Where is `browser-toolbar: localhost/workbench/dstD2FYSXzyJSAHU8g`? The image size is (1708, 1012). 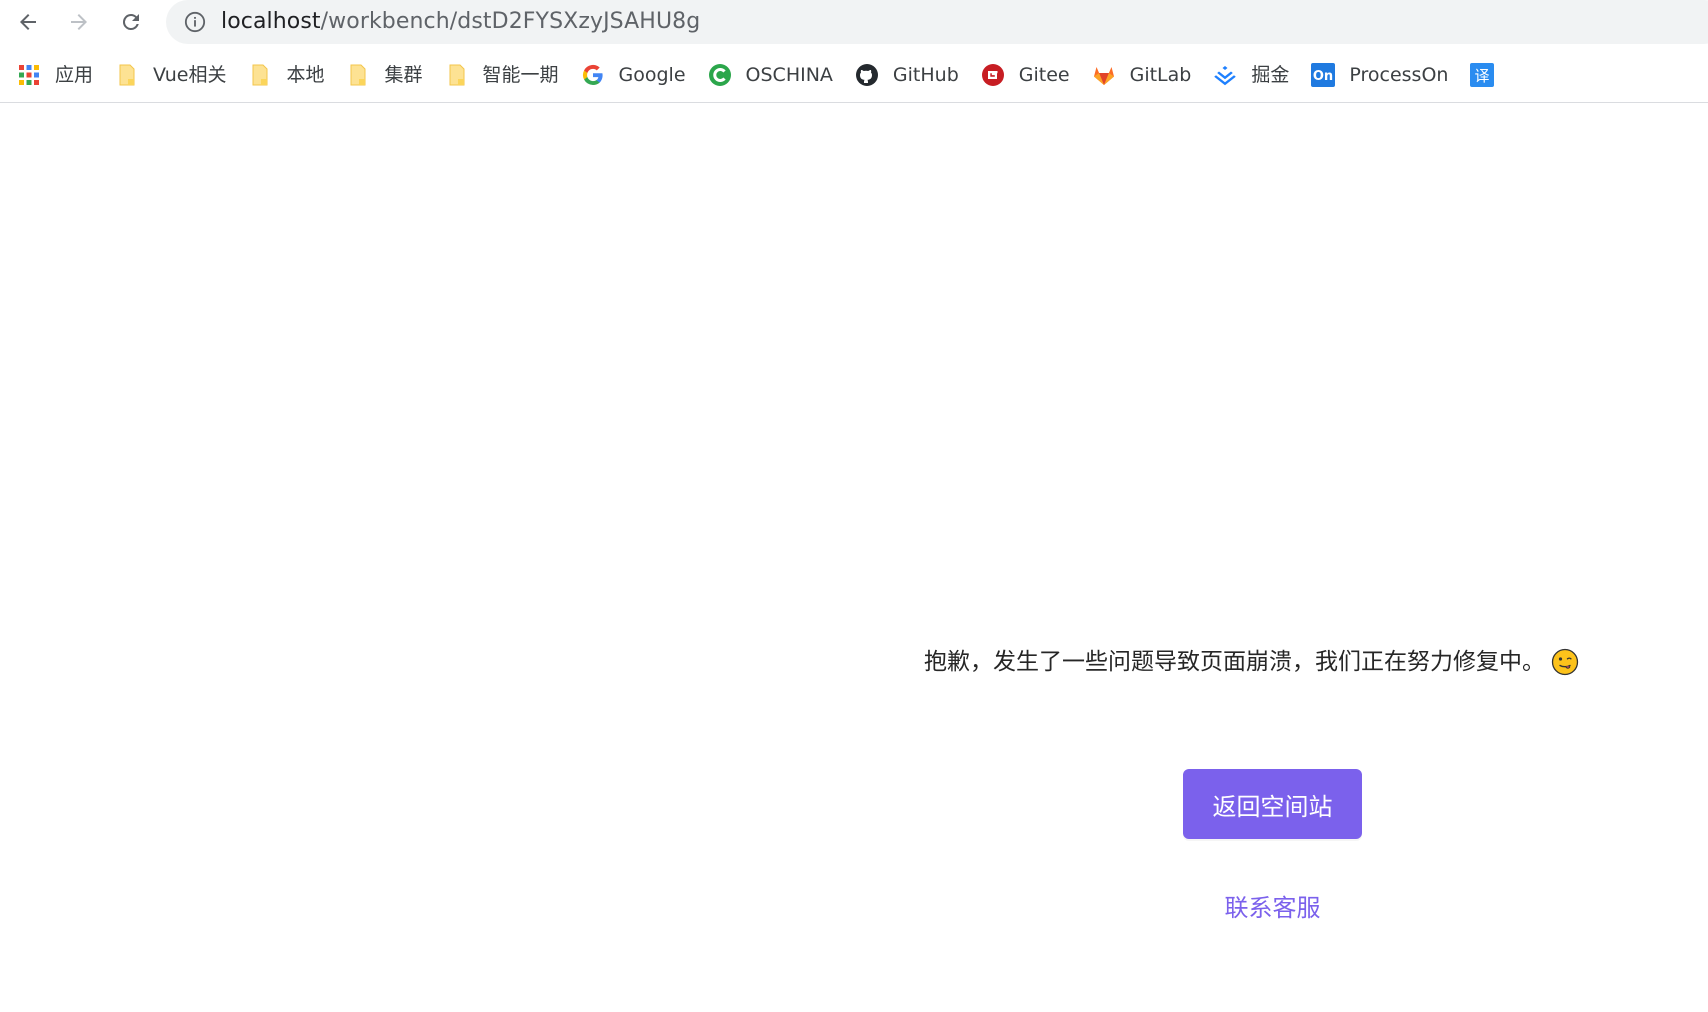
browser-toolbar: localhost/workbench/dstD2FYSXzyJSAHU8g is located at coordinates (854, 22).